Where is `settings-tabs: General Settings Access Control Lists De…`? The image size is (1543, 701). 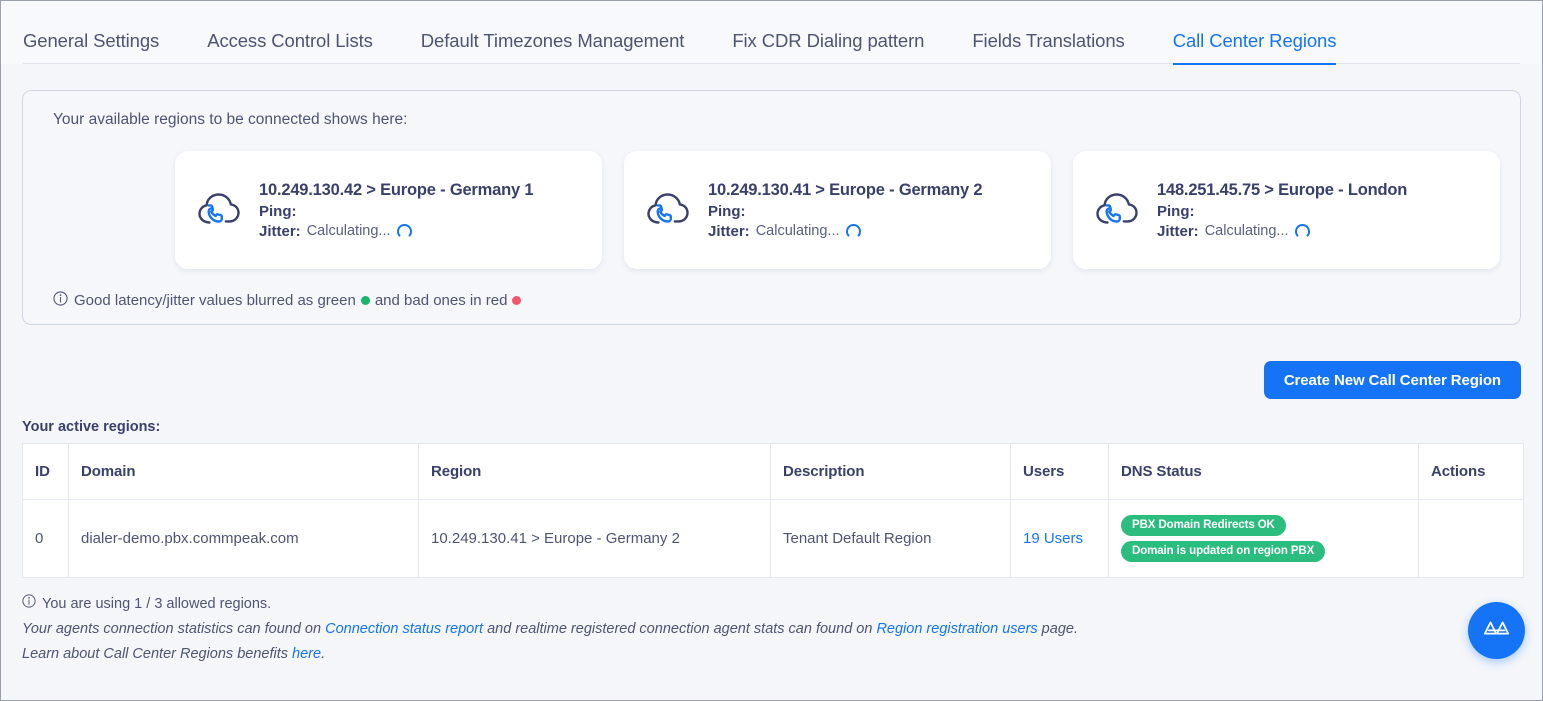 settings-tabs: General Settings Access Control Lists De… is located at coordinates (771, 33).